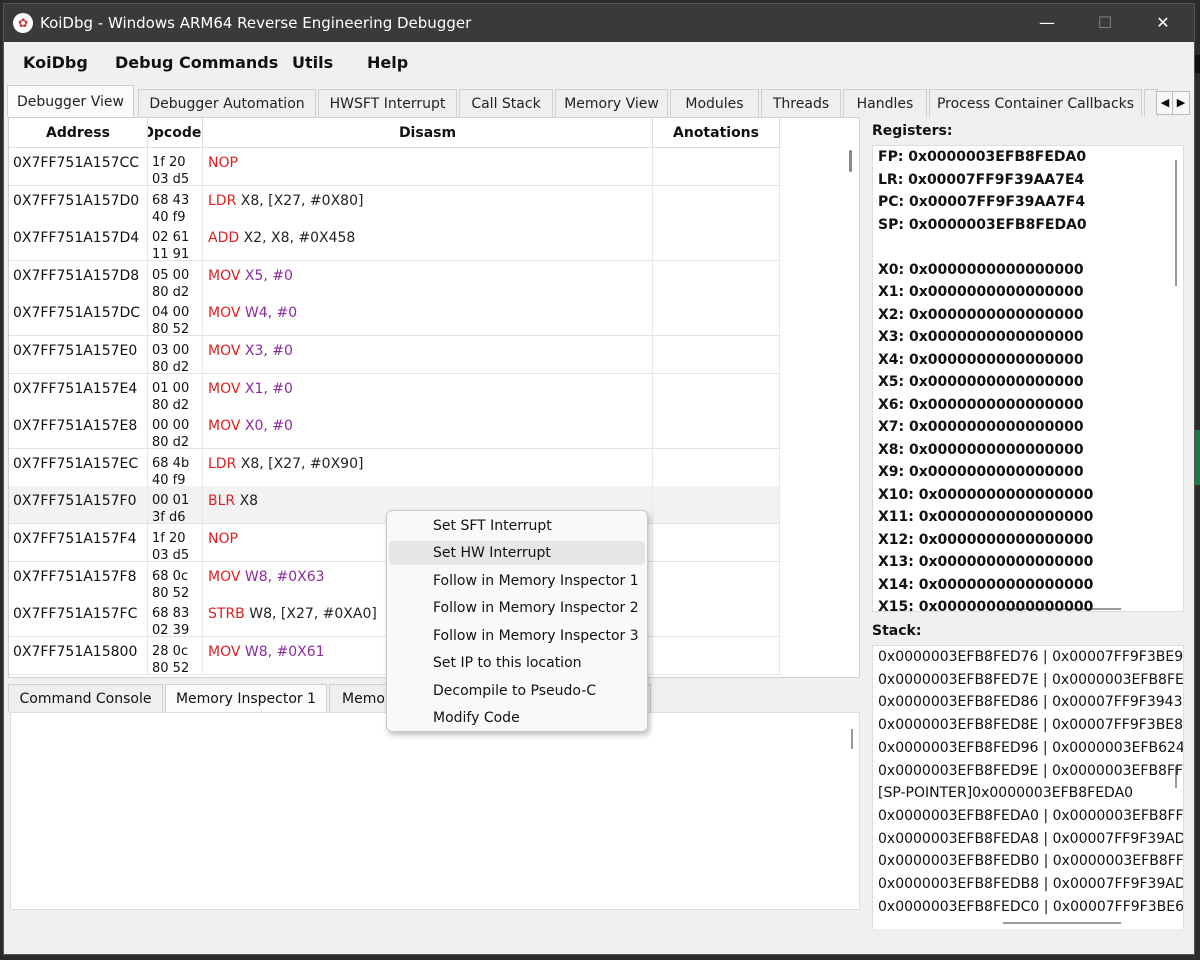  Describe the element at coordinates (268, 388) in the screenshot. I see `operands: X1, #0` at that location.